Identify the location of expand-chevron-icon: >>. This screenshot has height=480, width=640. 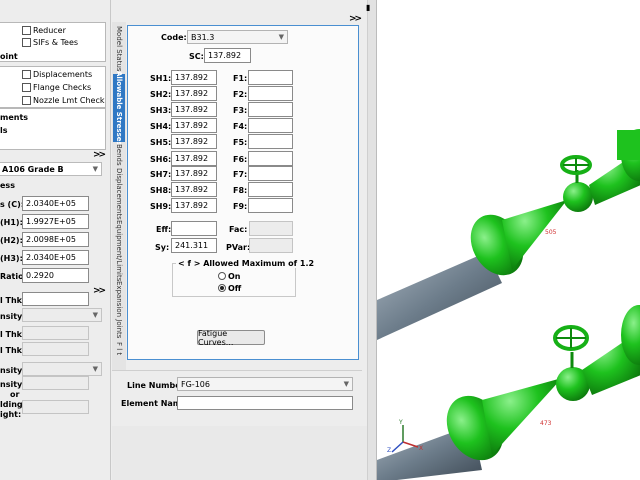
(99, 155).